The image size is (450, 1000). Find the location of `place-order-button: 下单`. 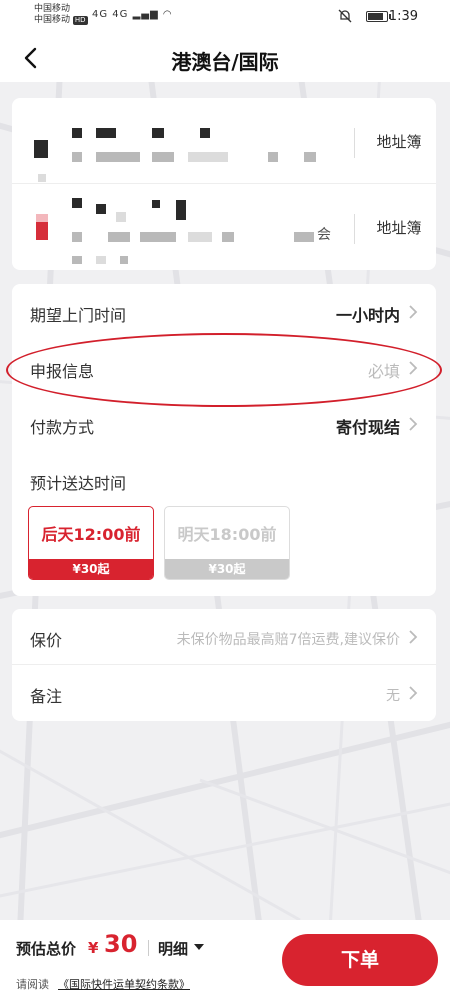

place-order-button: 下单 is located at coordinates (360, 960).